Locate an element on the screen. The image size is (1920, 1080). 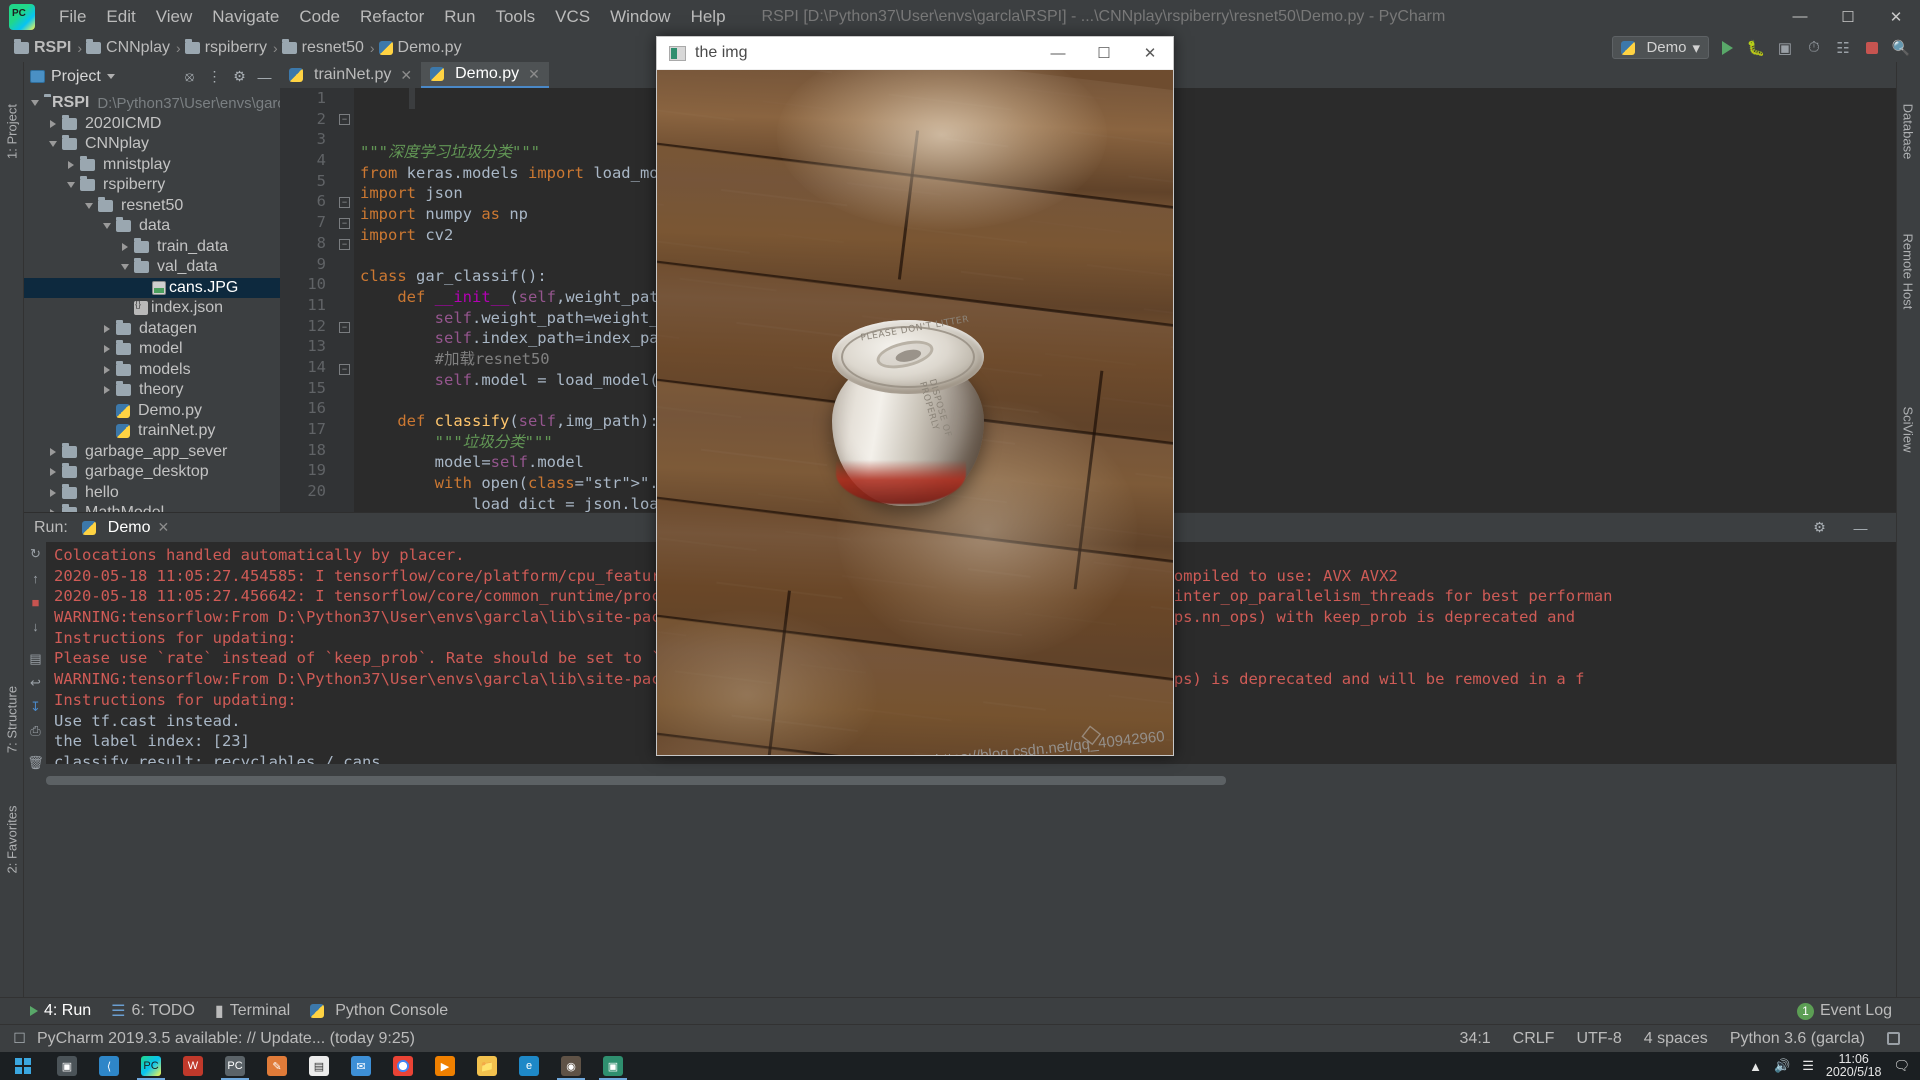
rerun-icon: ↻ is located at coordinates (35, 553).